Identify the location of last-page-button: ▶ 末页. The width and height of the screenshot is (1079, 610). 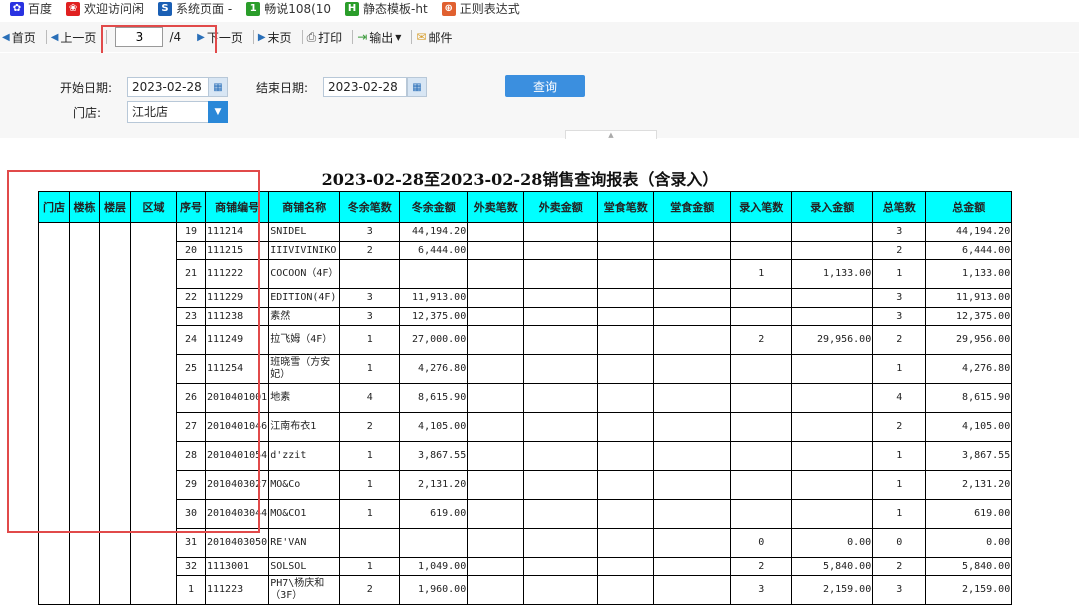
(275, 37).